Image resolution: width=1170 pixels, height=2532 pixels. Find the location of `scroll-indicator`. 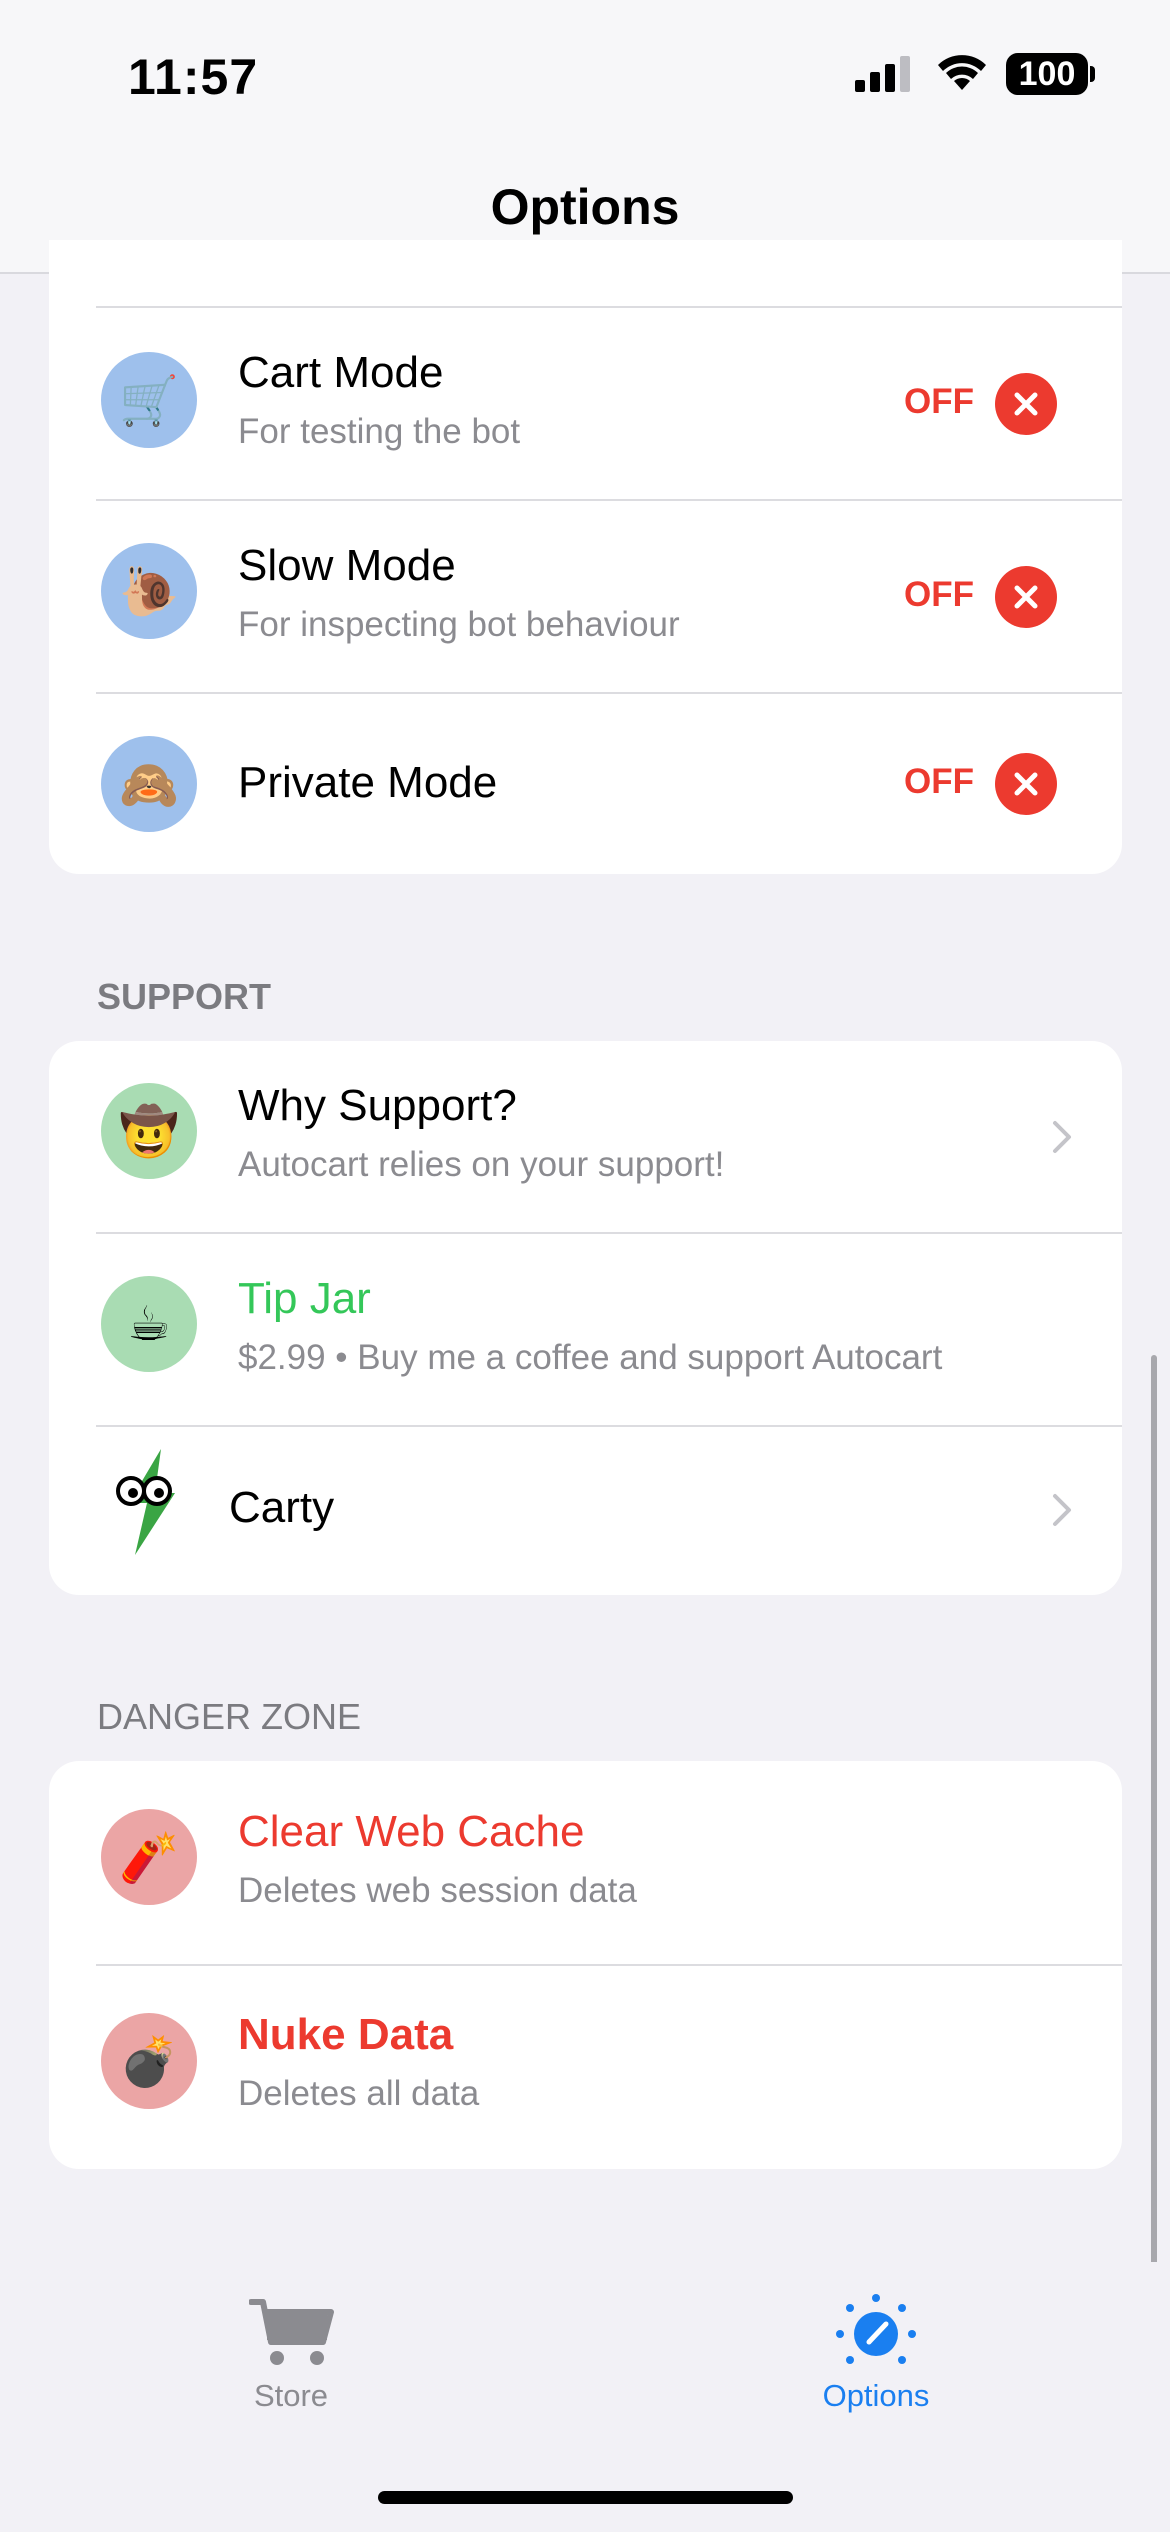

scroll-indicator is located at coordinates (1154, 1815).